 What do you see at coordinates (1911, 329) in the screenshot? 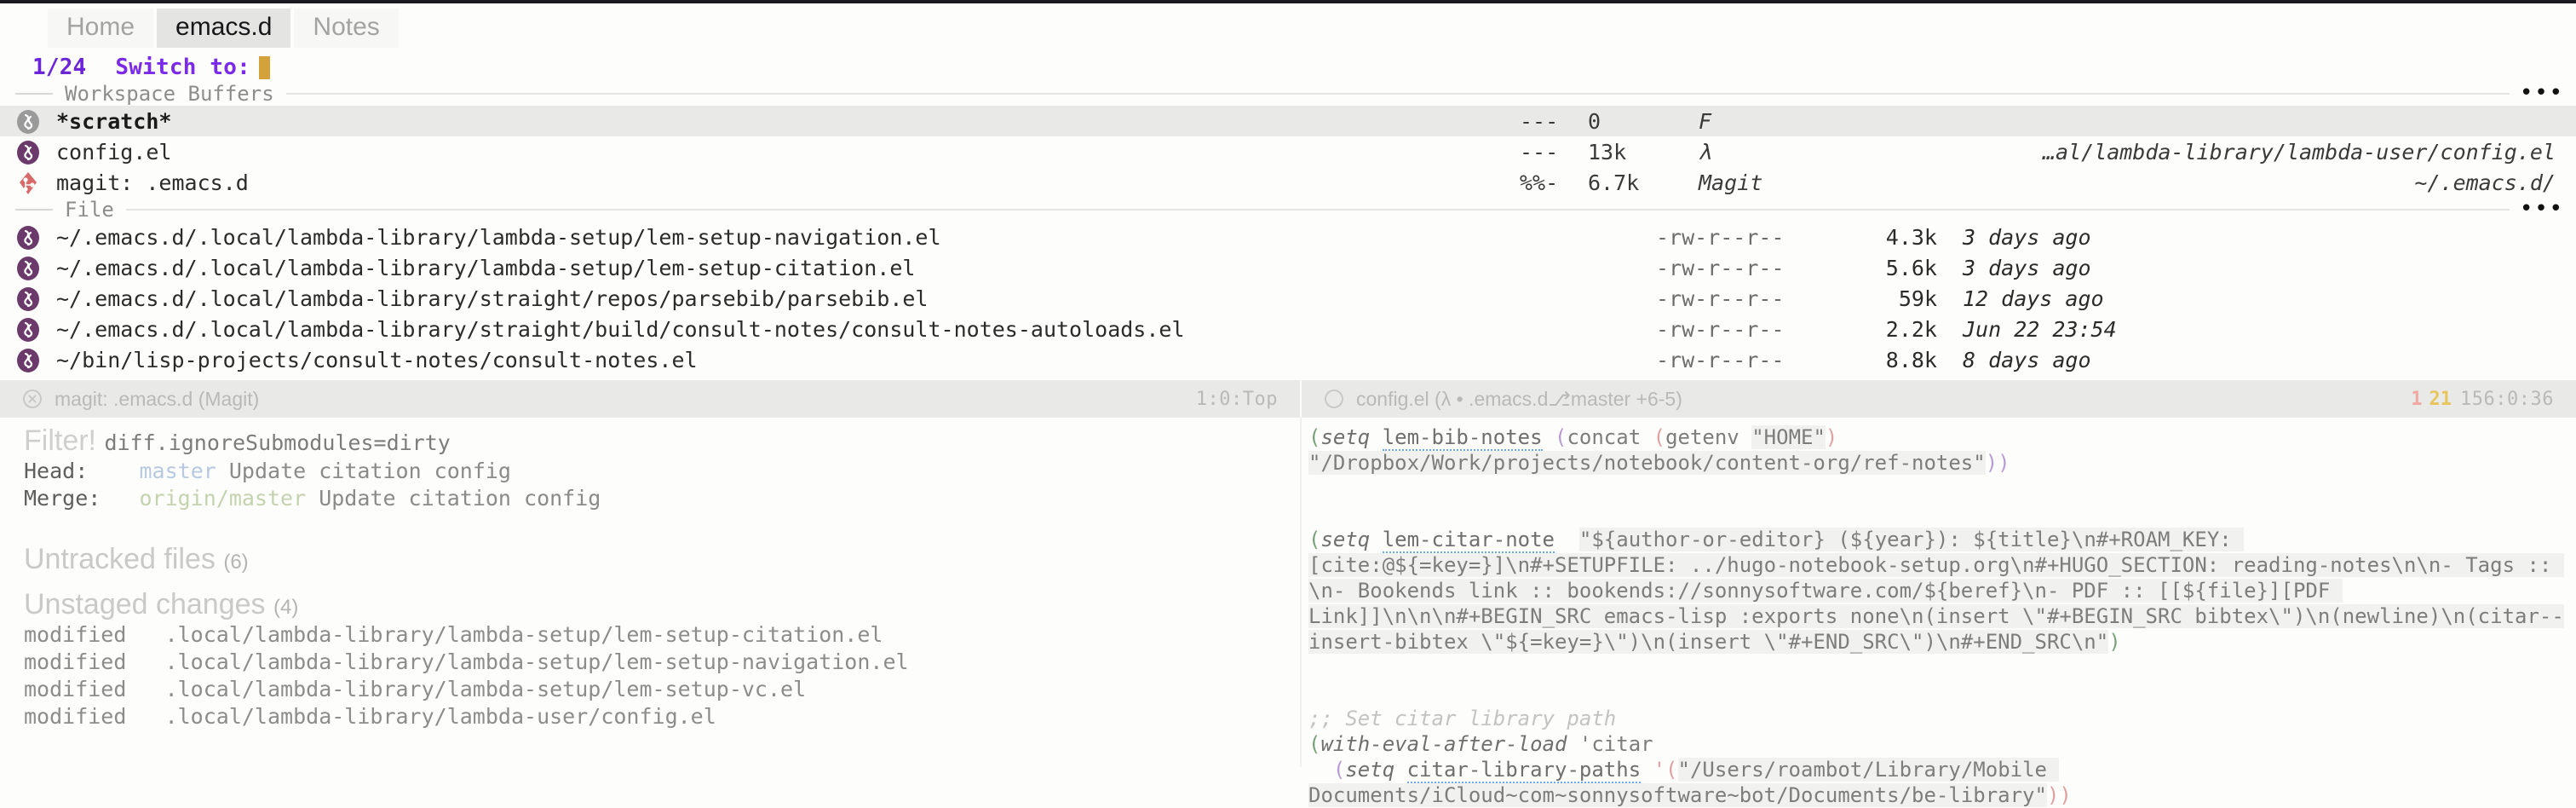
I see `file-size: 2.2k` at bounding box center [1911, 329].